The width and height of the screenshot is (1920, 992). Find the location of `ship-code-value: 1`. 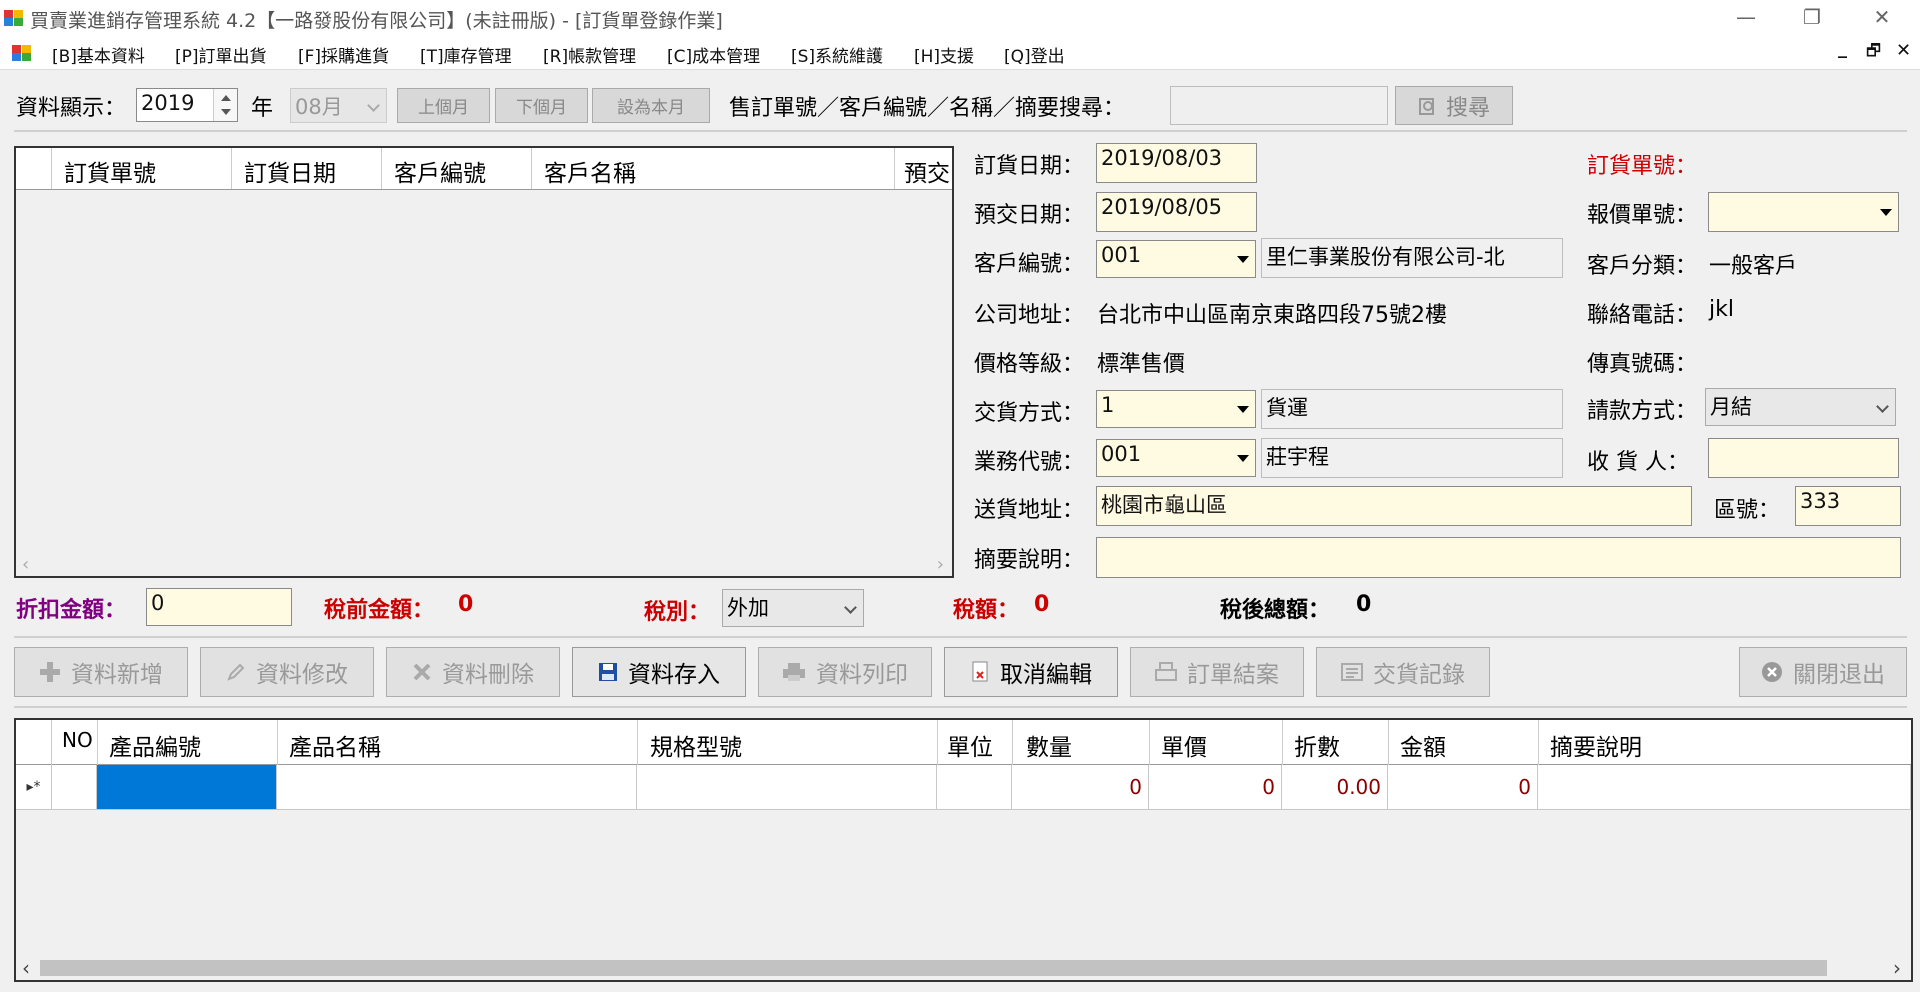

ship-code-value: 1 is located at coordinates (1108, 405).